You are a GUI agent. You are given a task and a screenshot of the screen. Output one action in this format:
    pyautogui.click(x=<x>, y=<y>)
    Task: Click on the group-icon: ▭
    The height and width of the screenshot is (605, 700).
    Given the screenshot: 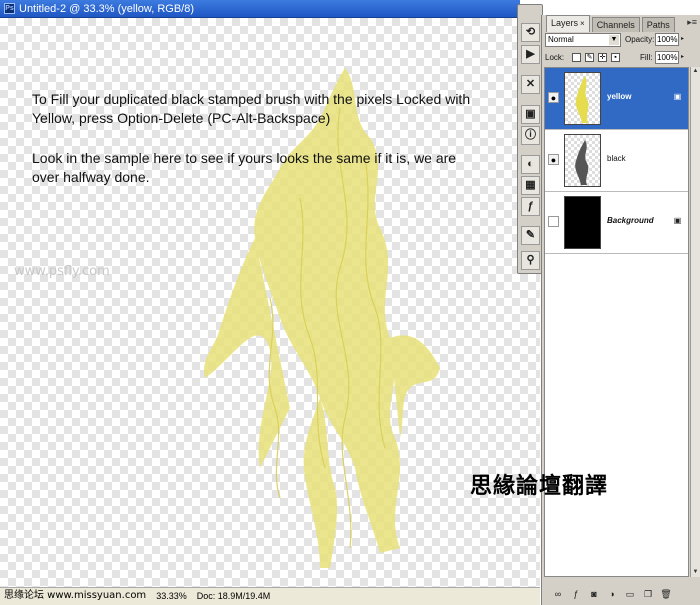 What is the action you would take?
    pyautogui.click(x=630, y=594)
    